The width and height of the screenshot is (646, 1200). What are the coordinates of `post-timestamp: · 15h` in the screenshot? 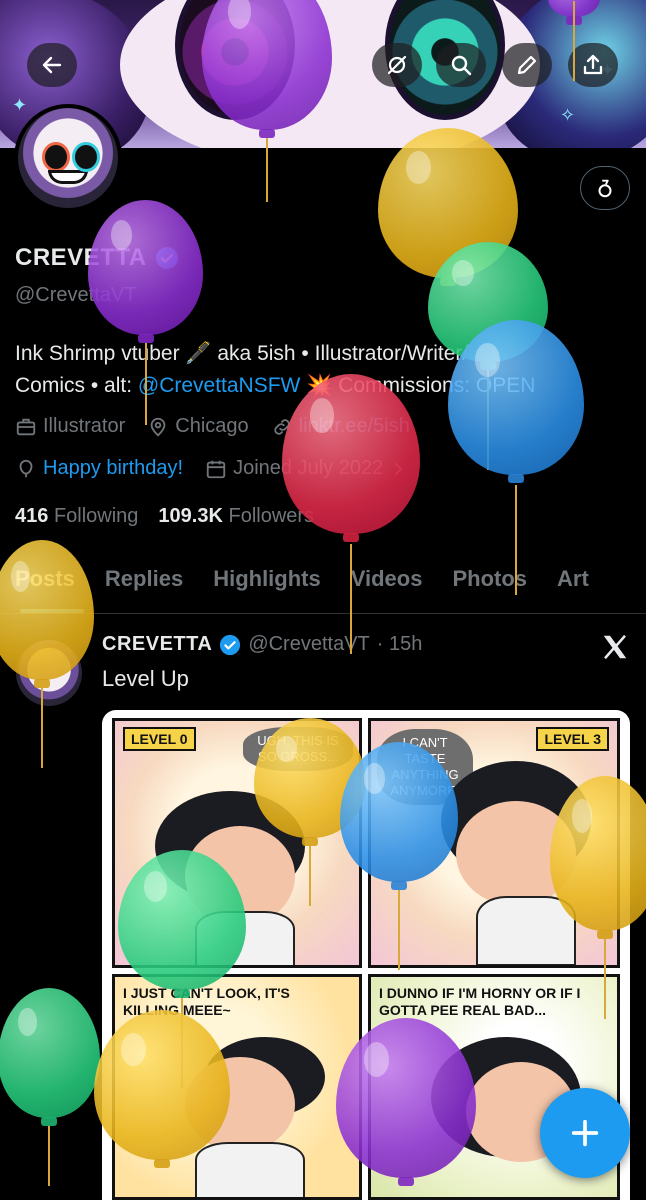 It's located at (400, 644).